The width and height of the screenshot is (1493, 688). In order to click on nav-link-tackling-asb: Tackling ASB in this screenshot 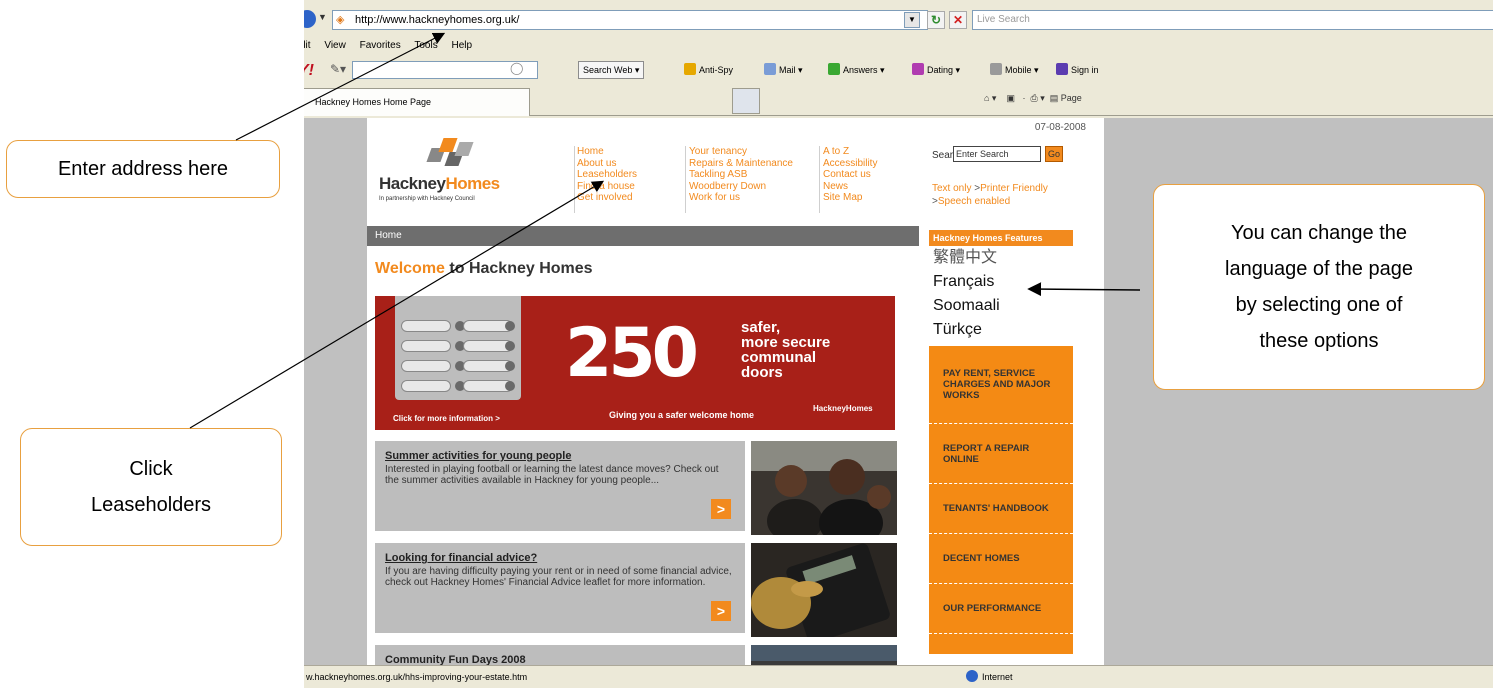, I will do `click(741, 175)`.